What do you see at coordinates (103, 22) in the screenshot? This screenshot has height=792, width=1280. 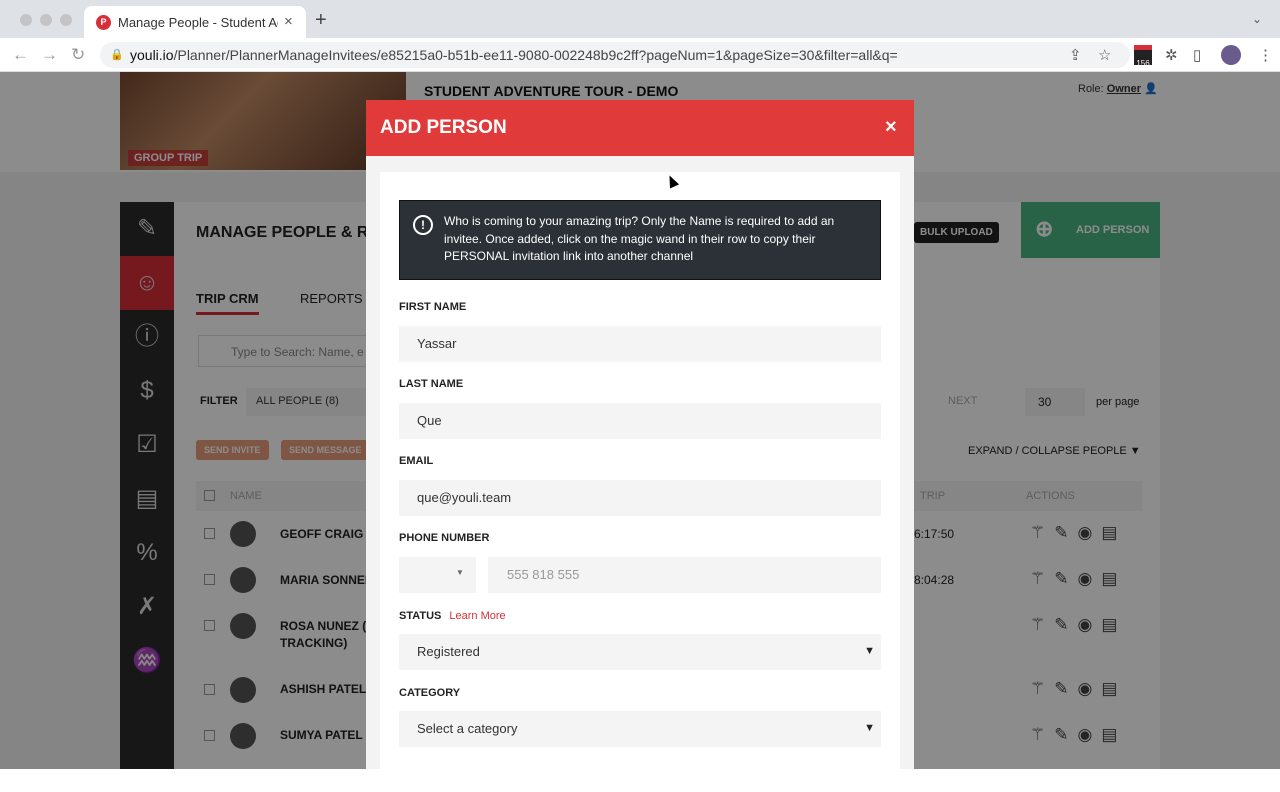 I see `youli-favicon-icon: P` at bounding box center [103, 22].